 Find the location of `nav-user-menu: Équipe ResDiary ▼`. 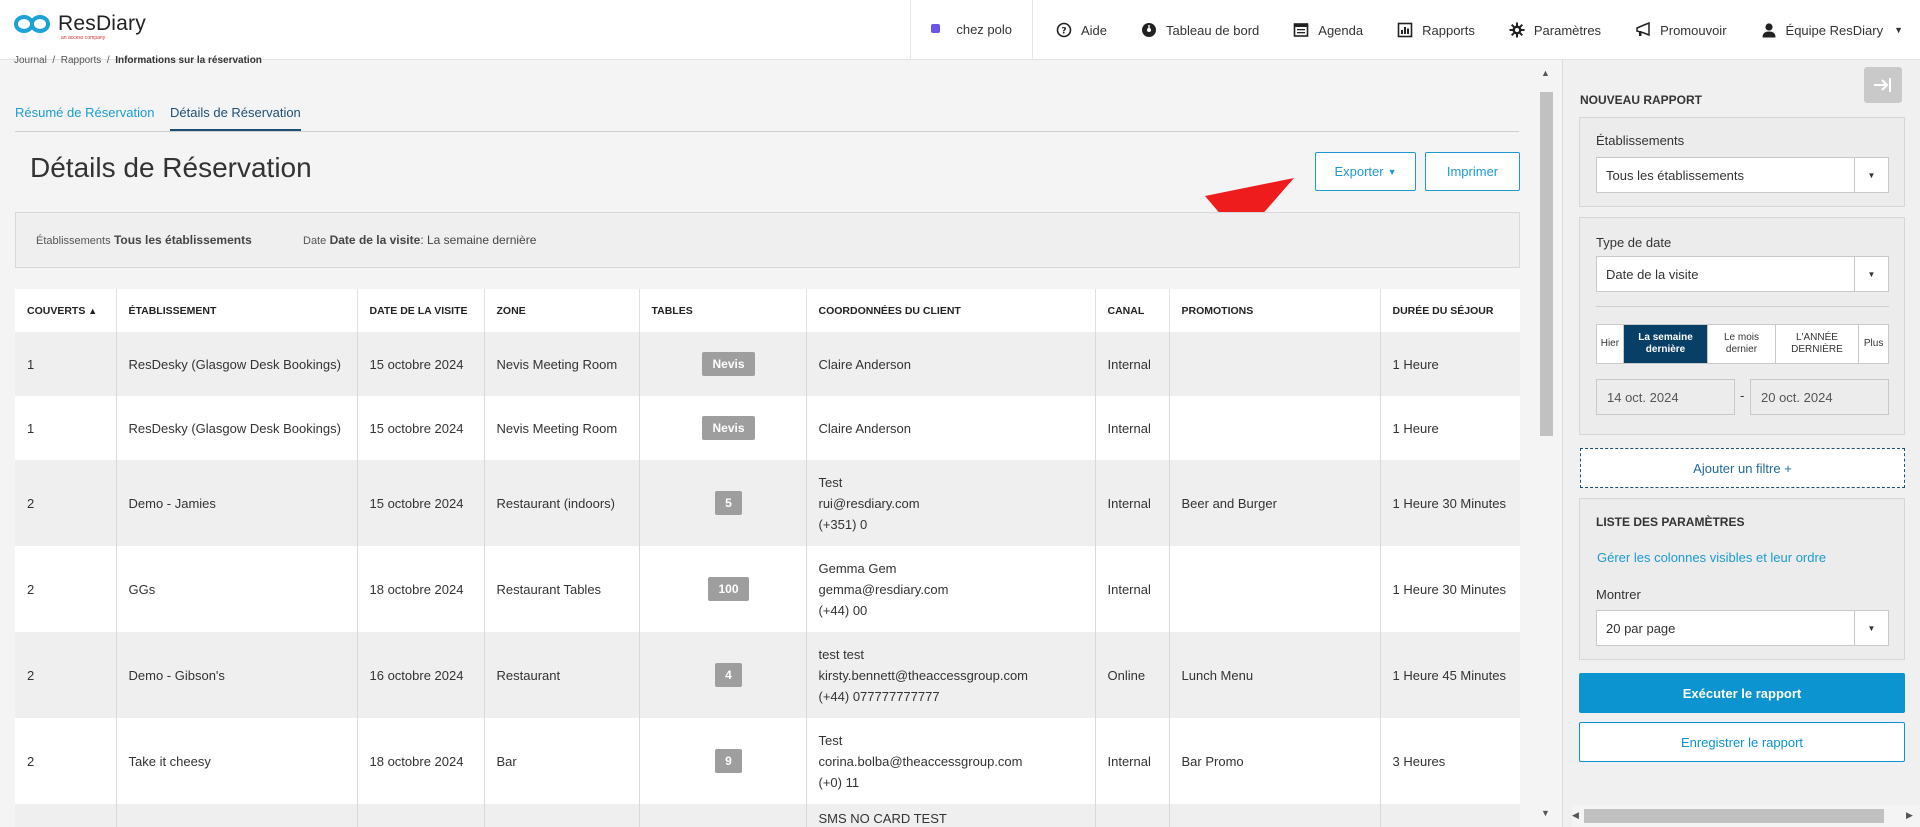

nav-user-menu: Équipe ResDiary ▼ is located at coordinates (1832, 30).